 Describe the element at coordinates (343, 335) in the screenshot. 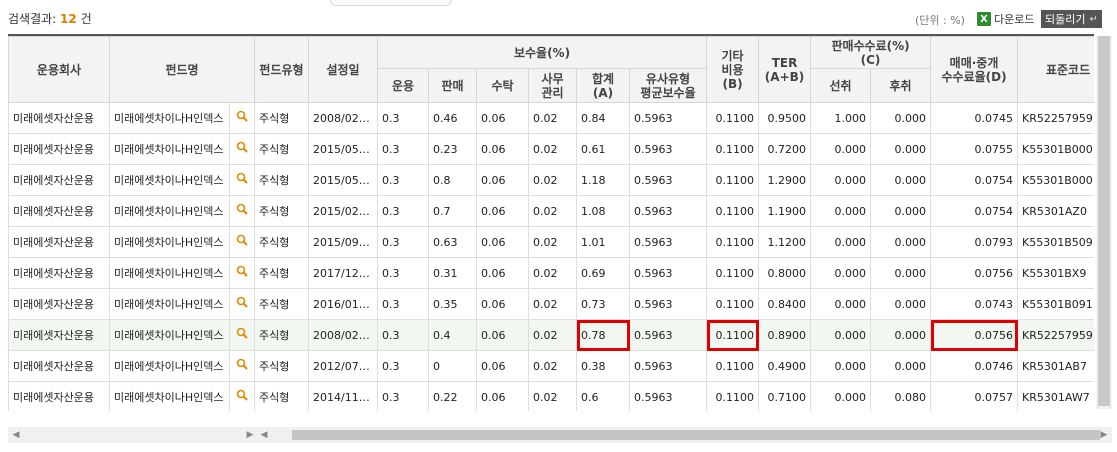

I see `cell-setup-date: 2008/02/15` at that location.